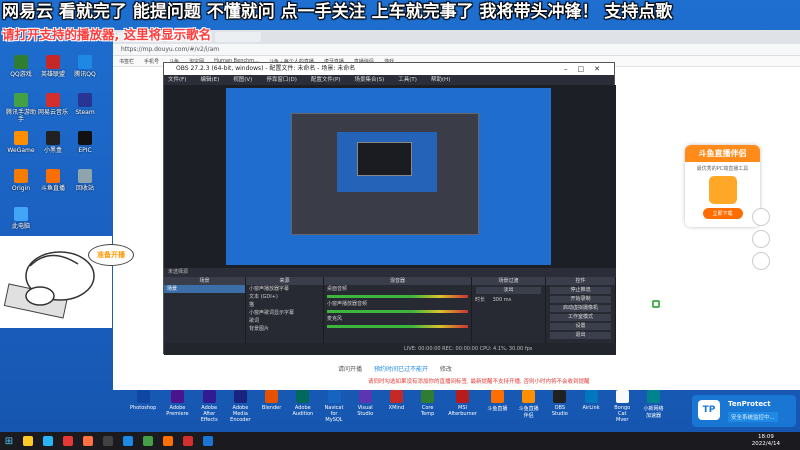 The height and width of the screenshot is (450, 800). Describe the element at coordinates (118, 441) in the screenshot. I see `taskbar-apps` at that location.